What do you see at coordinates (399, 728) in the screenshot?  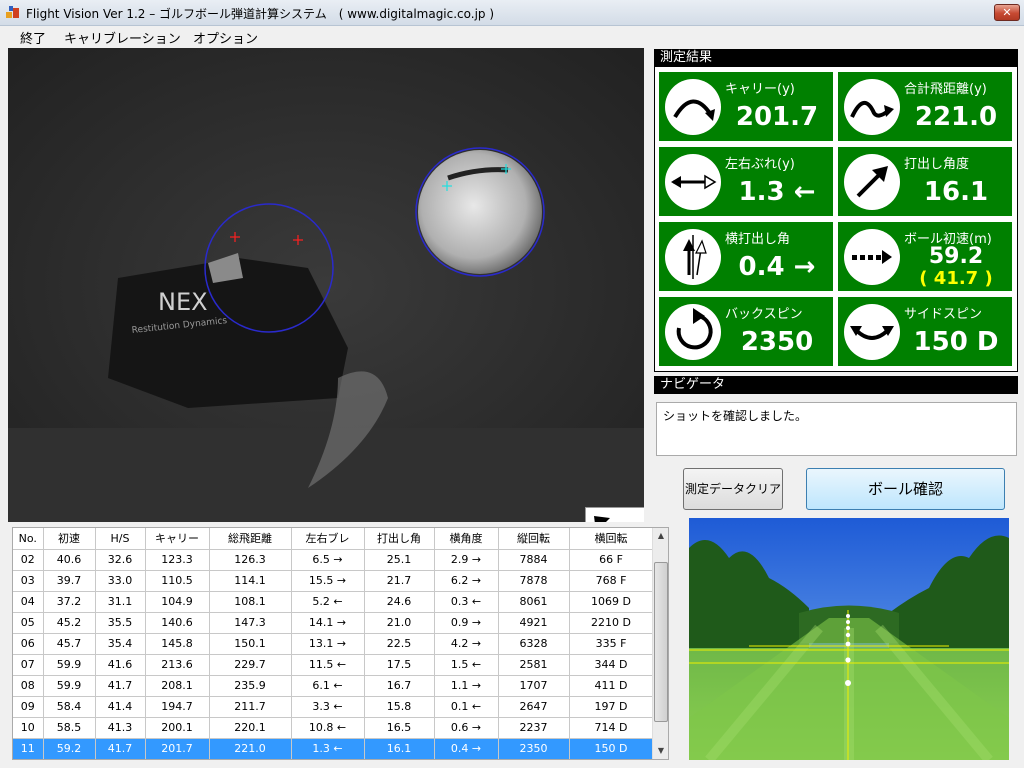 I see `table-cell: 16.5` at bounding box center [399, 728].